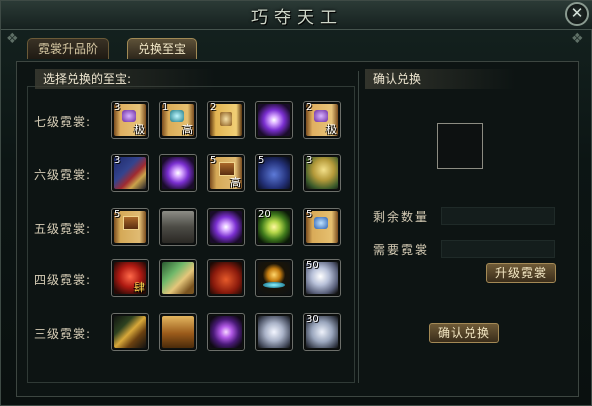 The width and height of the screenshot is (592, 406). I want to click on title-bar: 巧夺天工 ✕, so click(296, 15).